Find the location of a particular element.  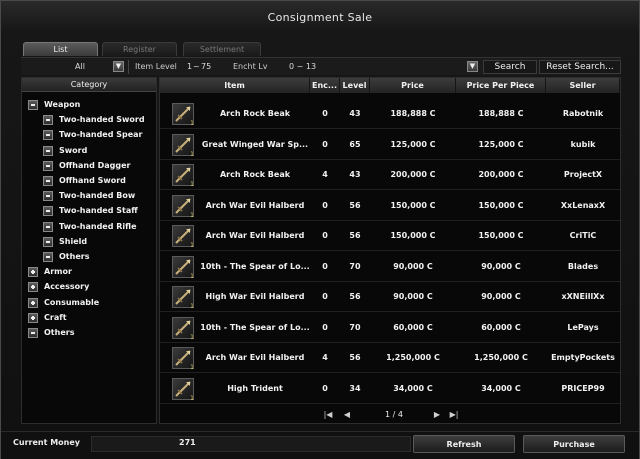

category-label: Offhand Sword is located at coordinates (92, 180).